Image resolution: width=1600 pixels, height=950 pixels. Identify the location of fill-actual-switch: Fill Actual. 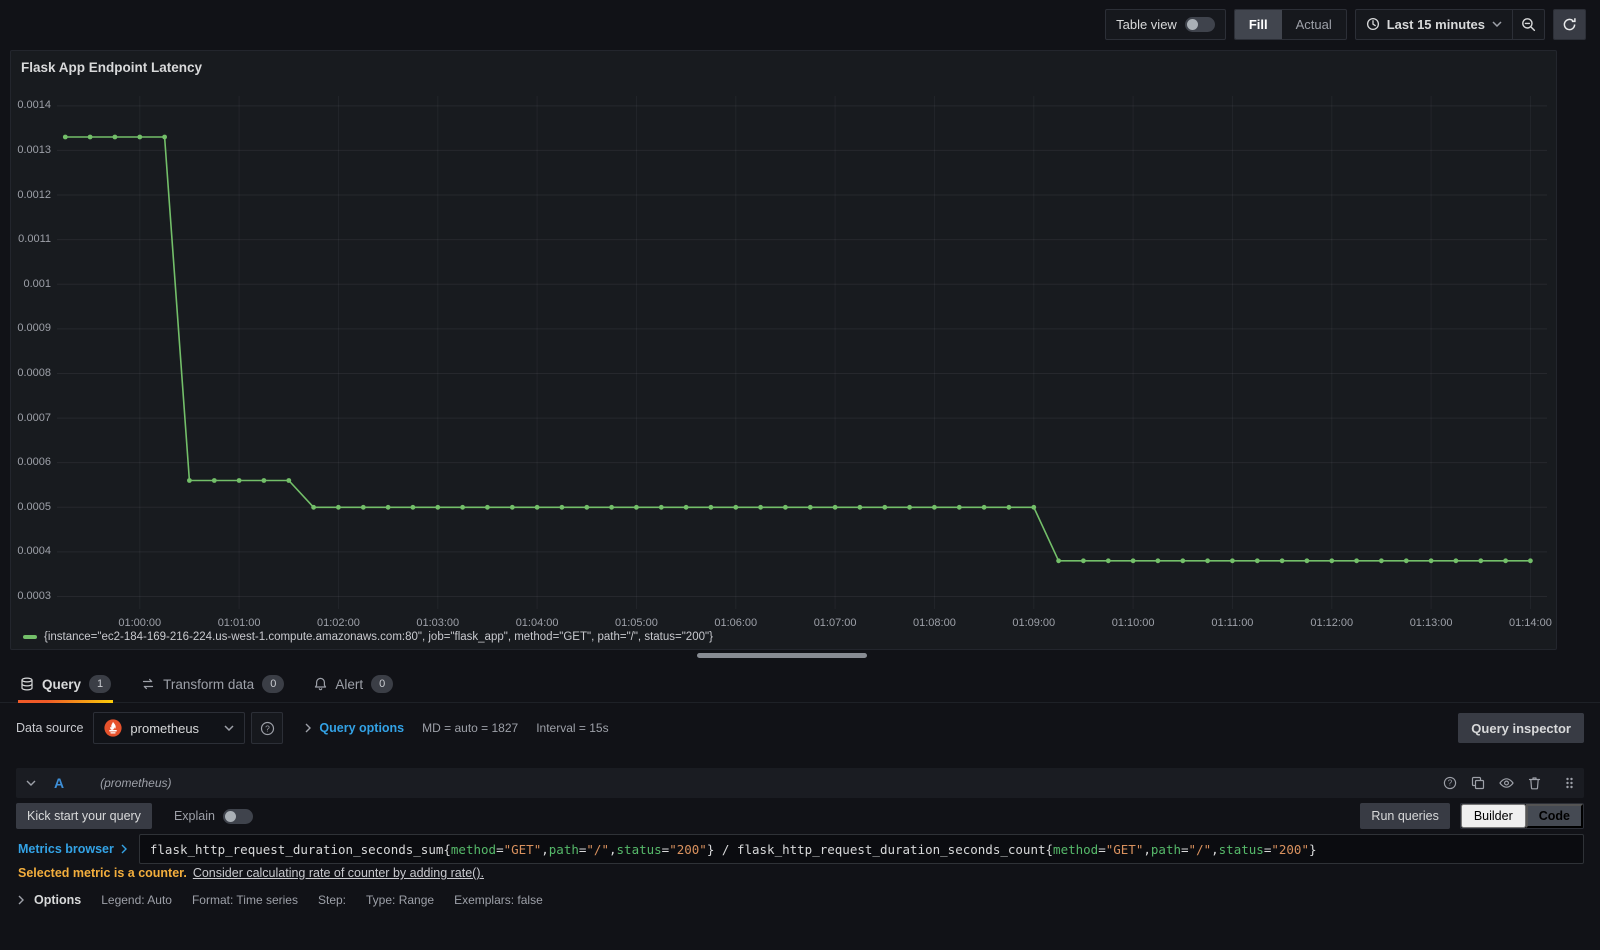
(1290, 24).